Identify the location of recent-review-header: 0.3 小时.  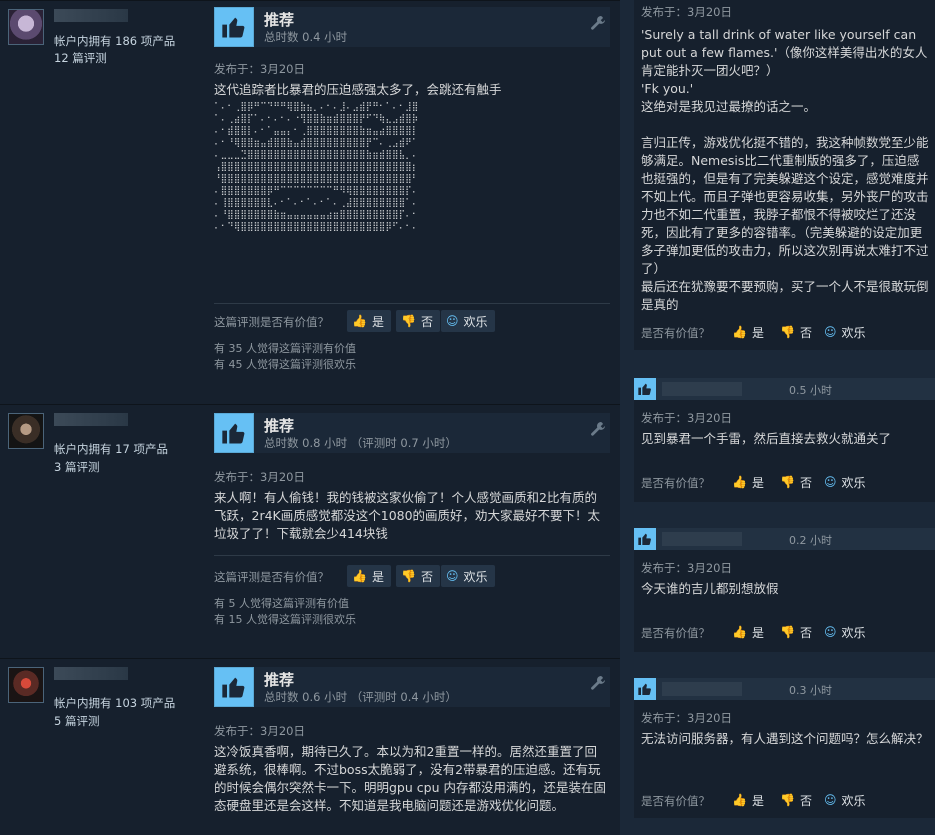
(784, 689).